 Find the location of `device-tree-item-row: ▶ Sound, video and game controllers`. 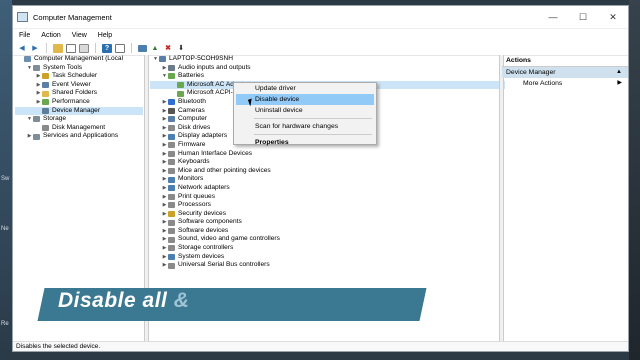

device-tree-item-row: ▶ Sound, video and game controllers is located at coordinates (327, 239).